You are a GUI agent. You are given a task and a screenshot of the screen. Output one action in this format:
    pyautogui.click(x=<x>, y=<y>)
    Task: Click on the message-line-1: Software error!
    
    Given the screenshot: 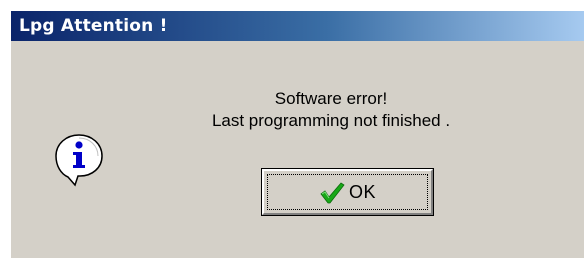 What is the action you would take?
    pyautogui.click(x=331, y=98)
    